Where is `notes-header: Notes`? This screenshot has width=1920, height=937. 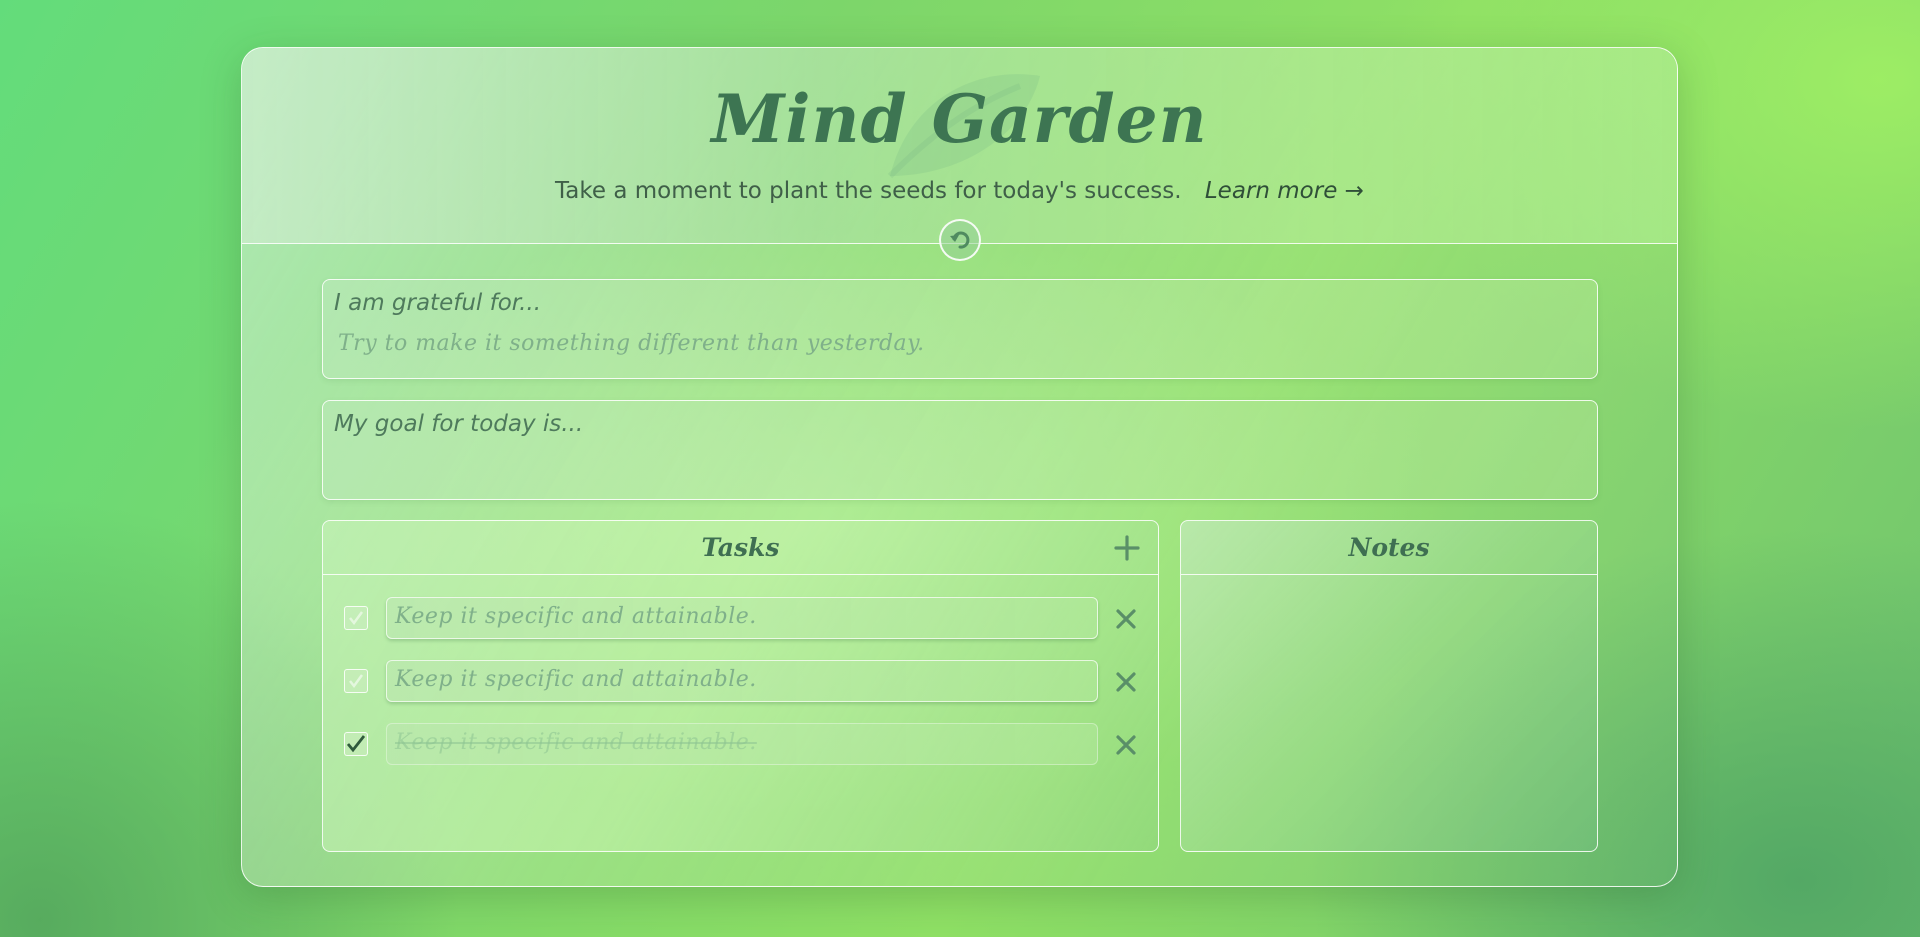 notes-header: Notes is located at coordinates (1389, 548).